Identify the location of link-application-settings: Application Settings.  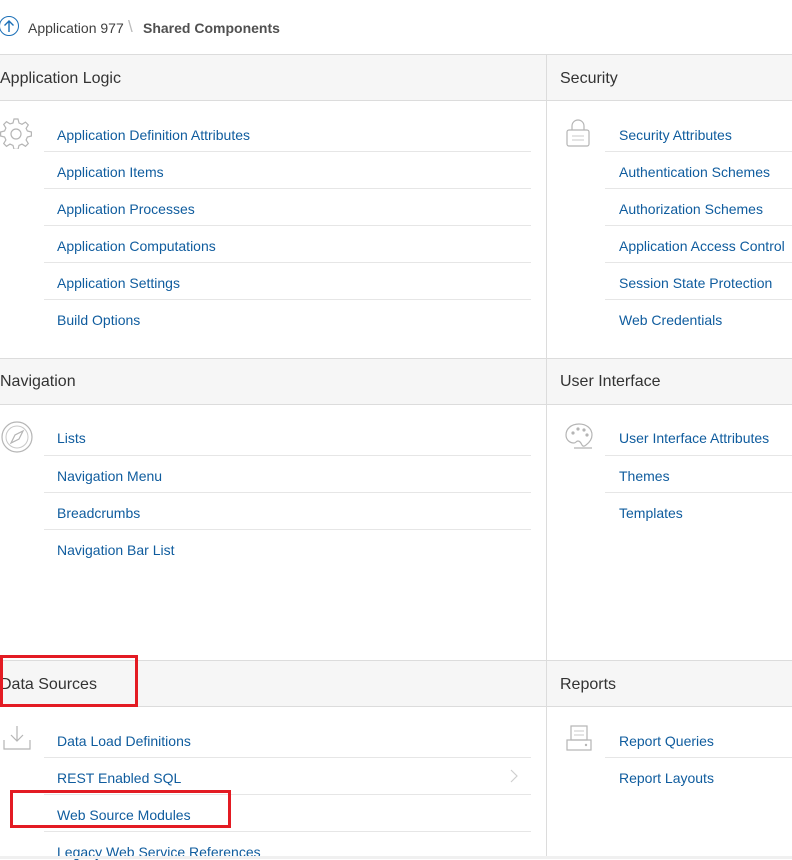
(118, 283).